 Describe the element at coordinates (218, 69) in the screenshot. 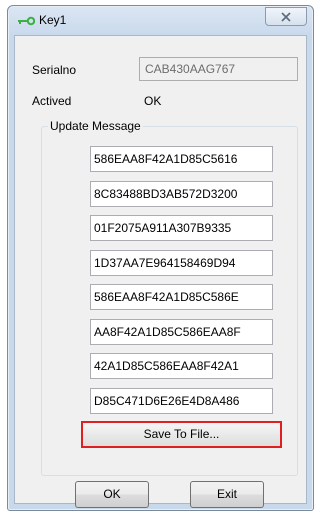

I see `serial-number-field: CAB430AAG767` at that location.